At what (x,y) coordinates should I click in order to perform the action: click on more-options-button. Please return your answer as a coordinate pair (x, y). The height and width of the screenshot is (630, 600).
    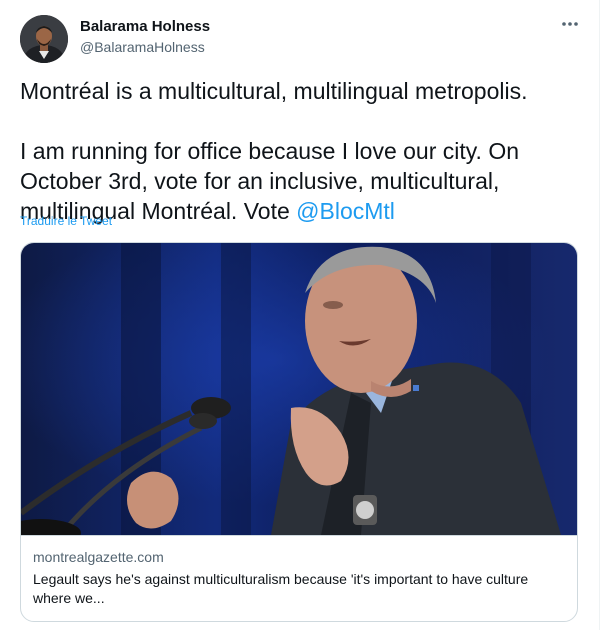
    Looking at the image, I should click on (570, 24).